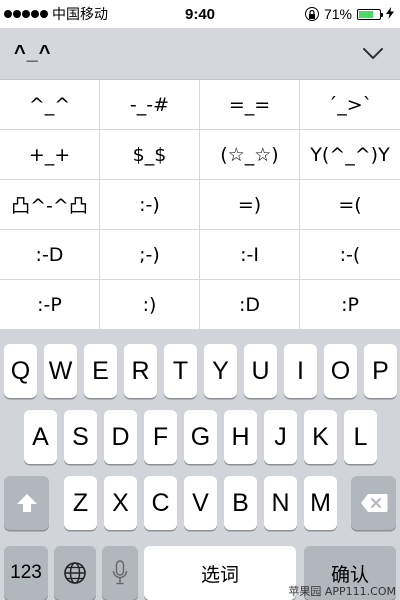 This screenshot has width=400, height=600. What do you see at coordinates (120, 503) in the screenshot?
I see `key-x: X` at bounding box center [120, 503].